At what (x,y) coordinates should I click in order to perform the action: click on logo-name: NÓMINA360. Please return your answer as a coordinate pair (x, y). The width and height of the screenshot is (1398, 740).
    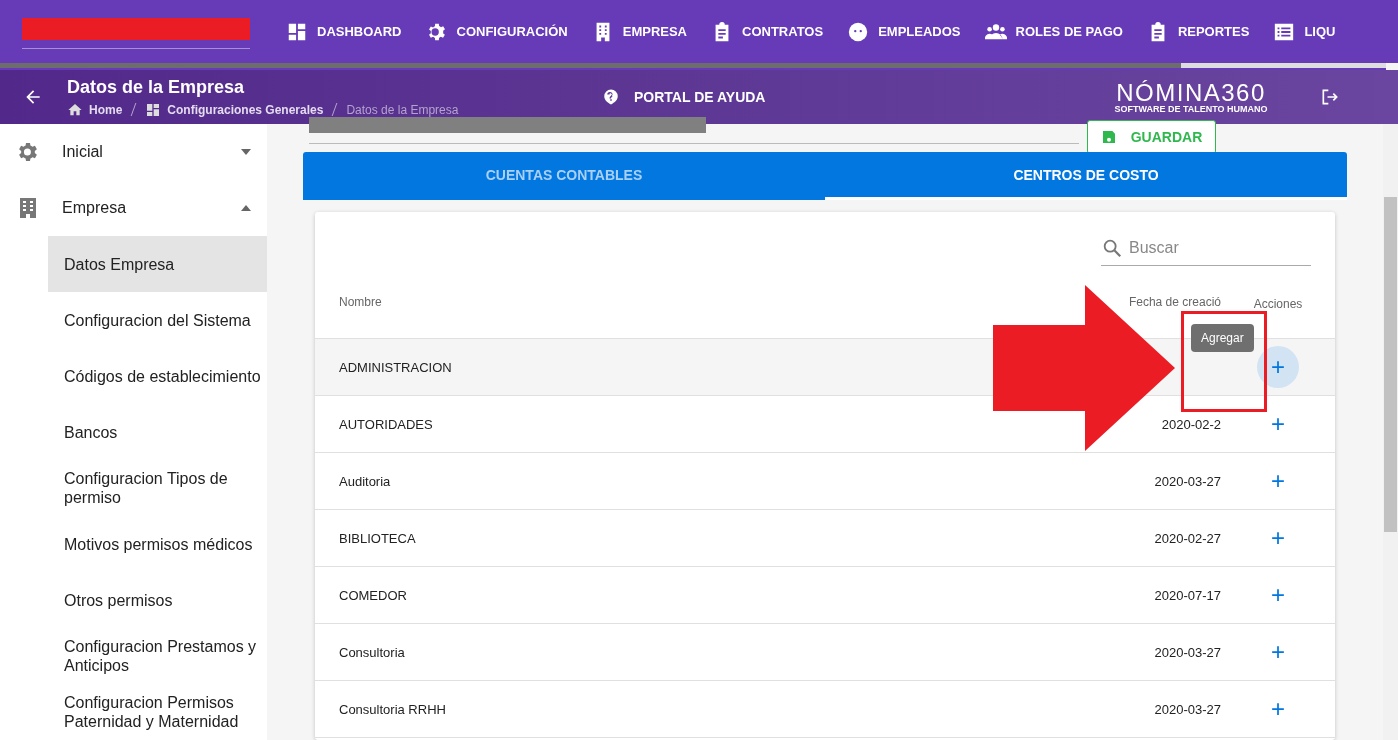
    Looking at the image, I should click on (1191, 92).